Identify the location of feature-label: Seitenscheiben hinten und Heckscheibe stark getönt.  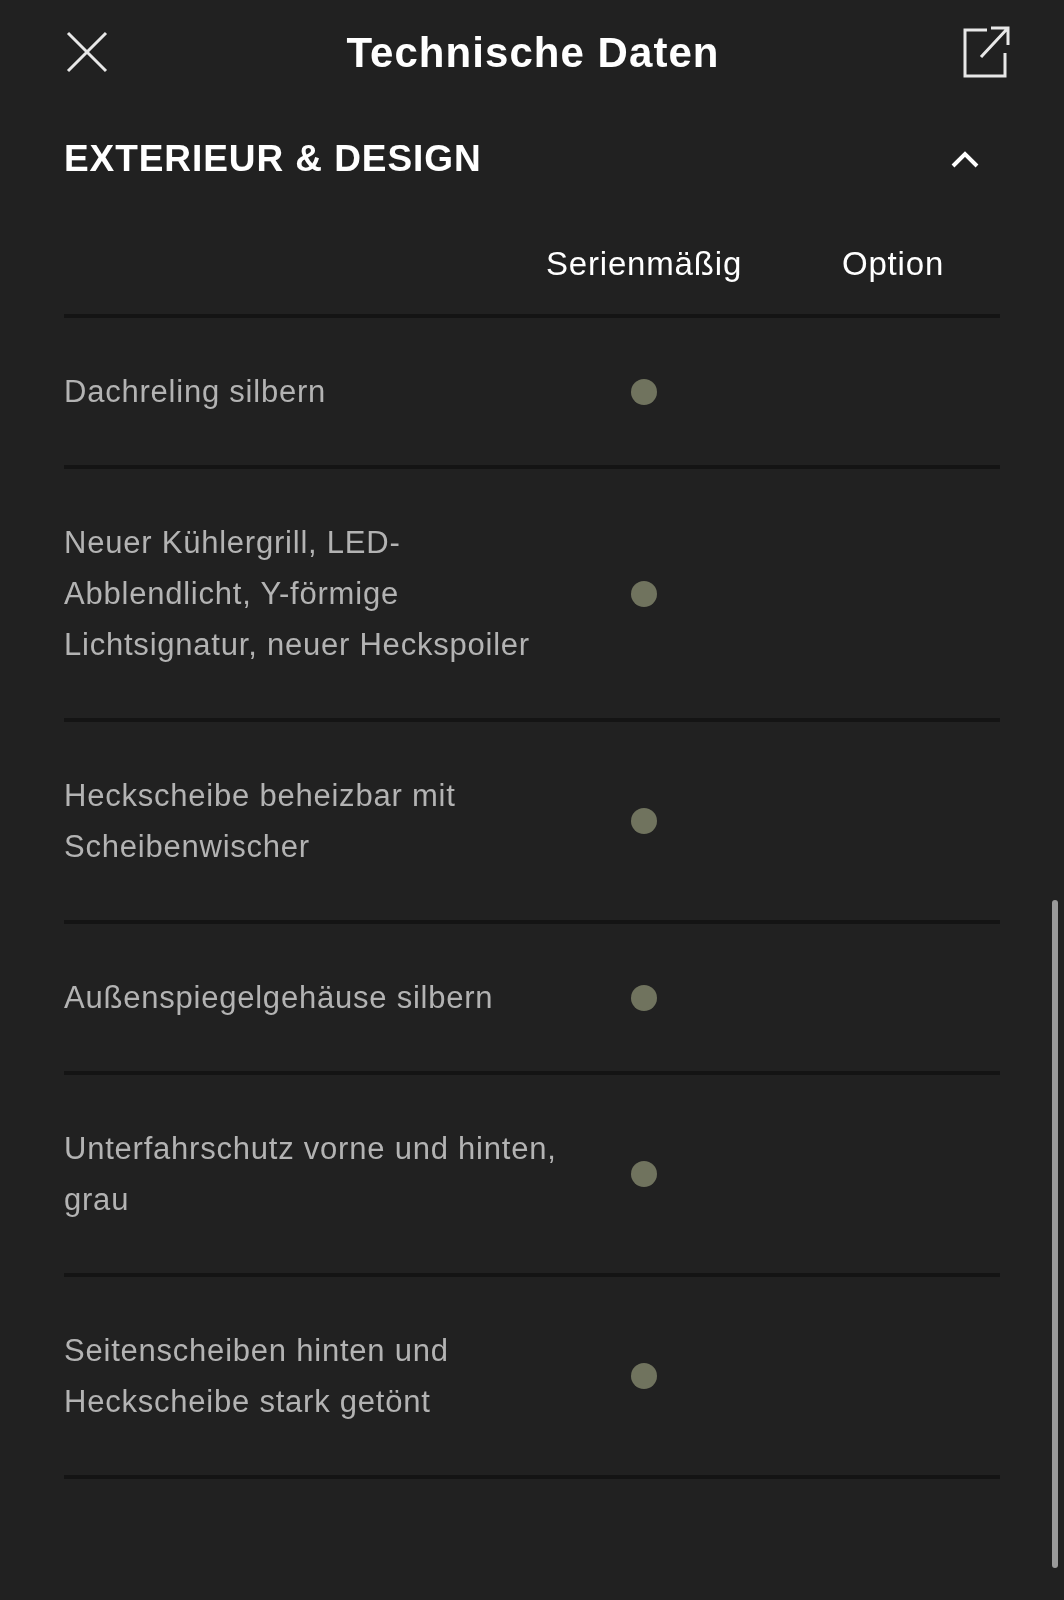
(257, 1376).